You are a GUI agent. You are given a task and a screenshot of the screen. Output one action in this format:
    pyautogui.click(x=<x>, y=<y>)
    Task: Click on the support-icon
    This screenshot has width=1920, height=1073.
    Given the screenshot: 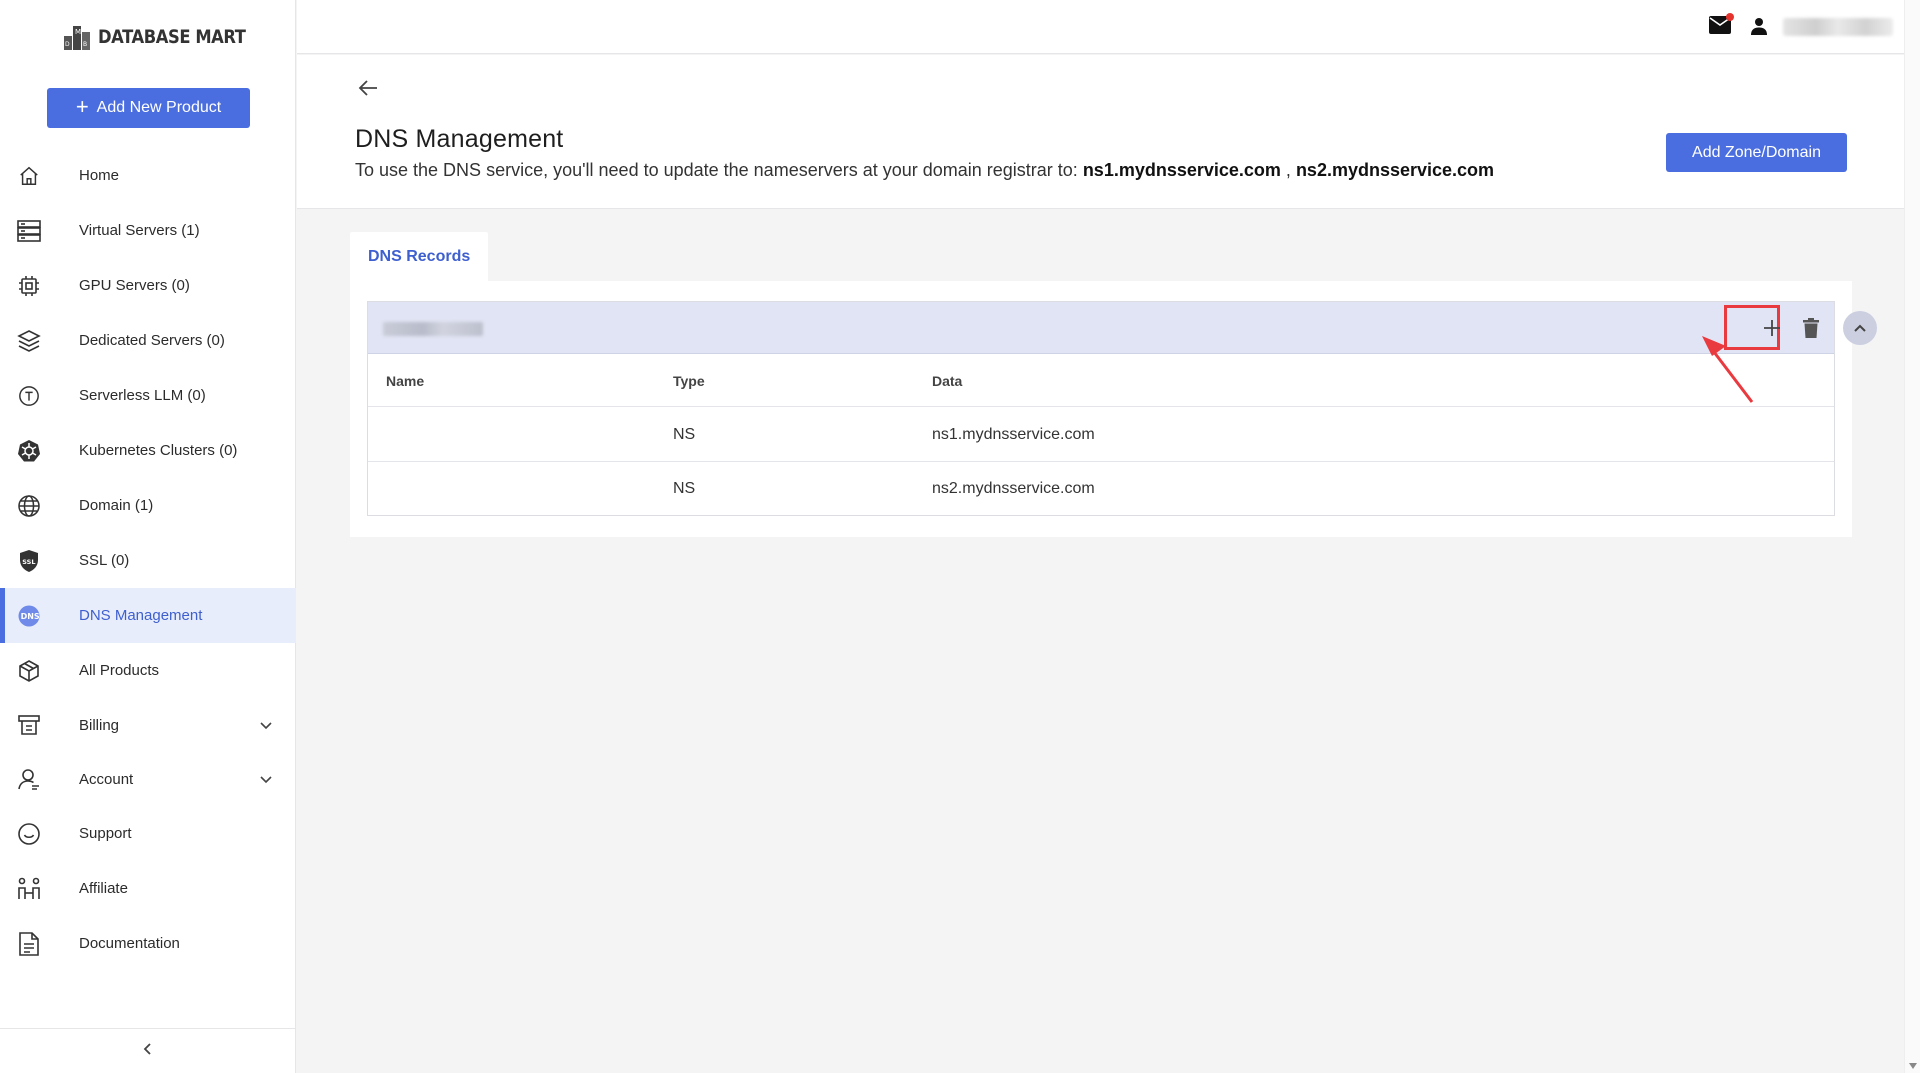 What is the action you would take?
    pyautogui.click(x=29, y=834)
    